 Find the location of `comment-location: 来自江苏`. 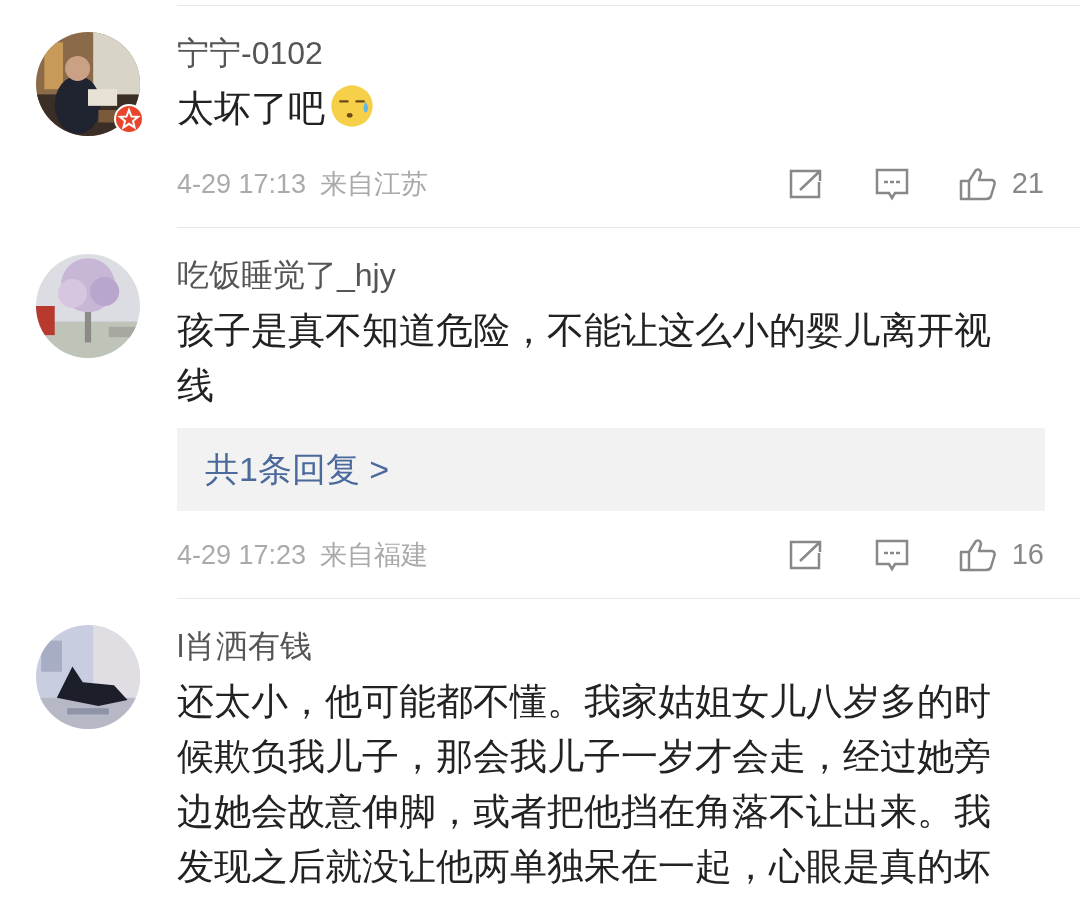

comment-location: 来自江苏 is located at coordinates (374, 184).